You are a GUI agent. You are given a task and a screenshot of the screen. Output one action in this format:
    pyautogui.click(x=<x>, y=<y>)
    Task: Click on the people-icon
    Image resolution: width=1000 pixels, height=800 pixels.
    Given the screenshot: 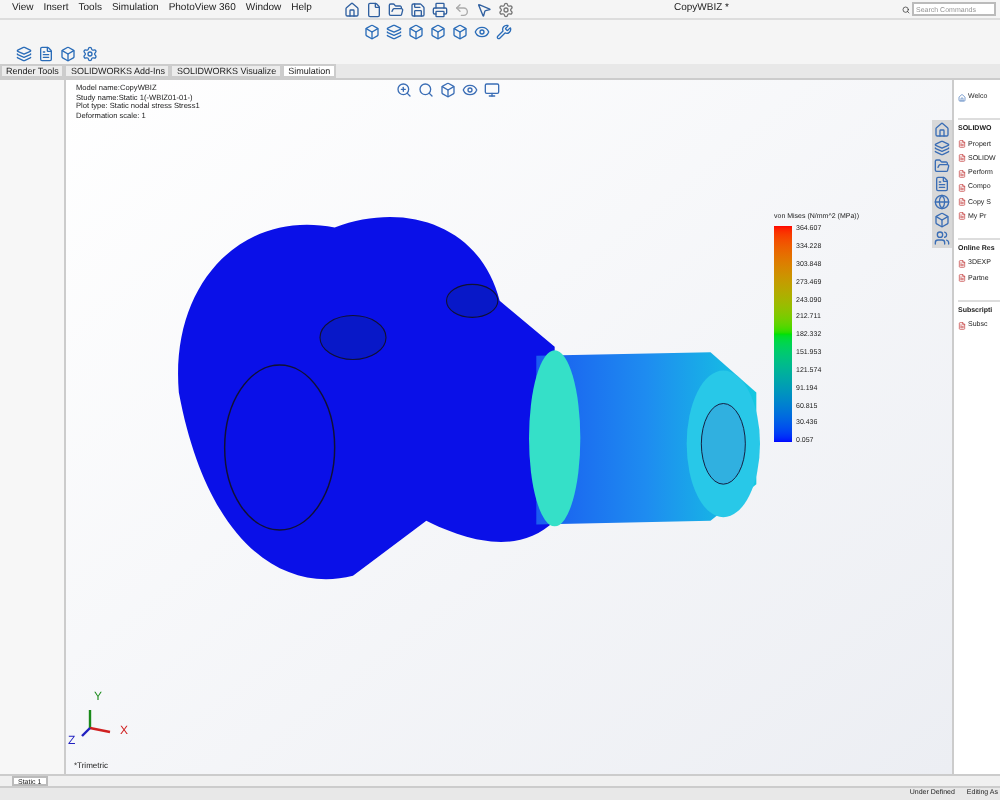 What is the action you would take?
    pyautogui.click(x=942, y=238)
    